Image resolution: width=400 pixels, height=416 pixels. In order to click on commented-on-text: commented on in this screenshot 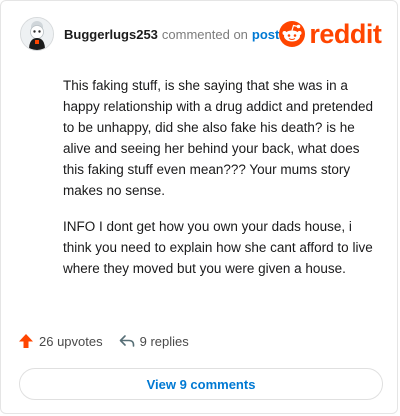, I will do `click(204, 34)`.